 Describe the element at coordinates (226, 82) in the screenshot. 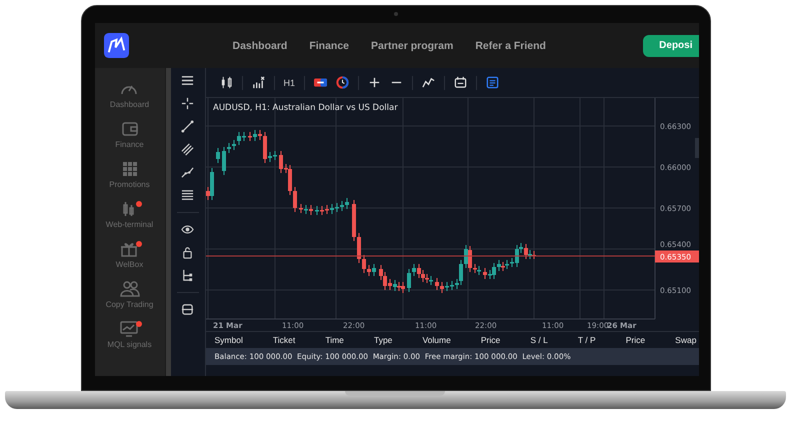

I see `candlestick-icon` at that location.